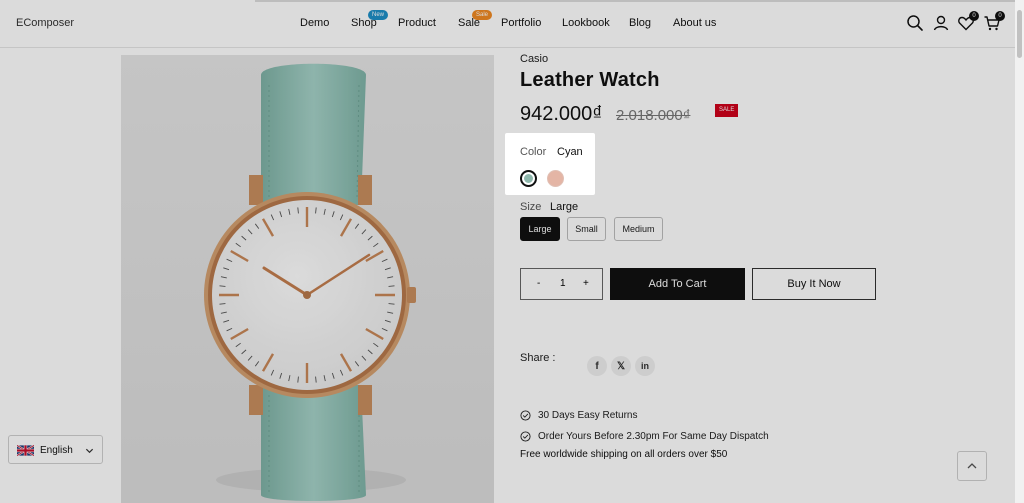  I want to click on quantity-plus-button: +, so click(586, 283).